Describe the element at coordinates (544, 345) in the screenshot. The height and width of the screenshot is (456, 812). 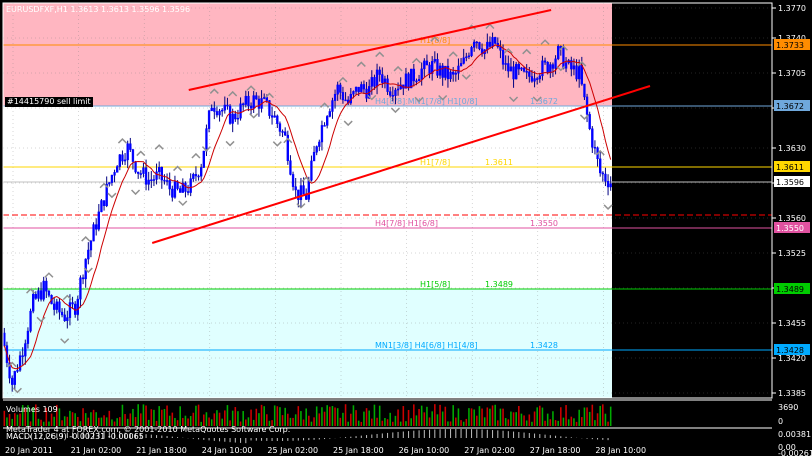
I see `level-value: 1.3428` at that location.